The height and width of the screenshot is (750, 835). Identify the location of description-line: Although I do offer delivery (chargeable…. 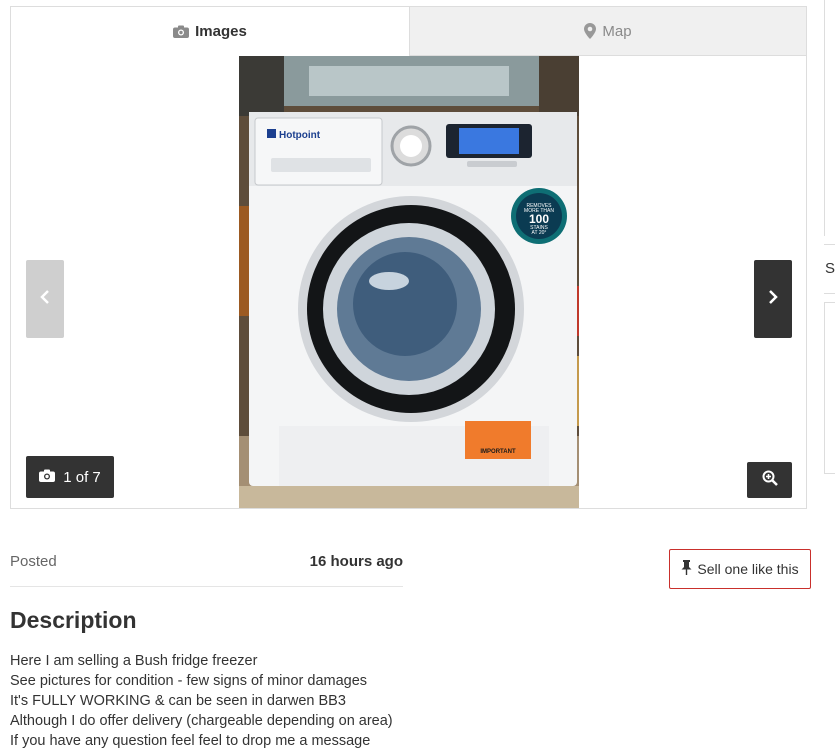
(201, 721).